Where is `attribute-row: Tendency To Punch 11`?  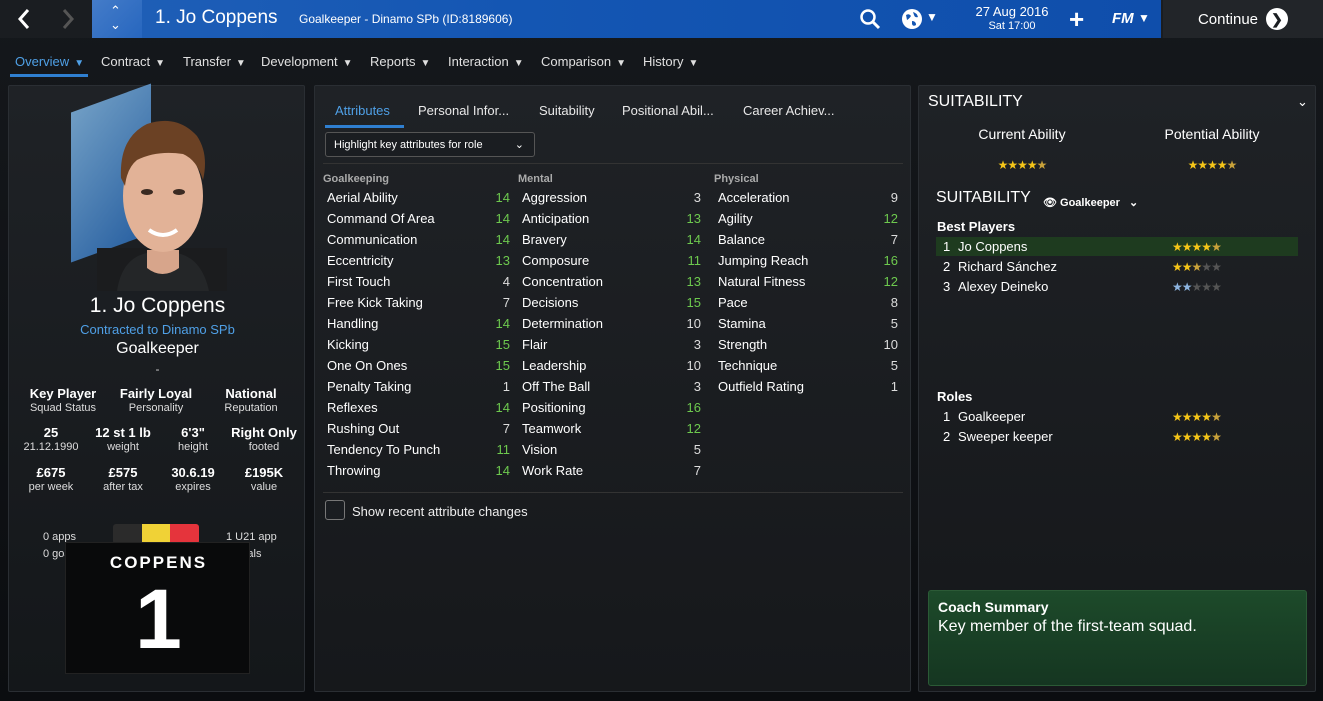
attribute-row: Tendency To Punch 11 is located at coordinates (418, 452).